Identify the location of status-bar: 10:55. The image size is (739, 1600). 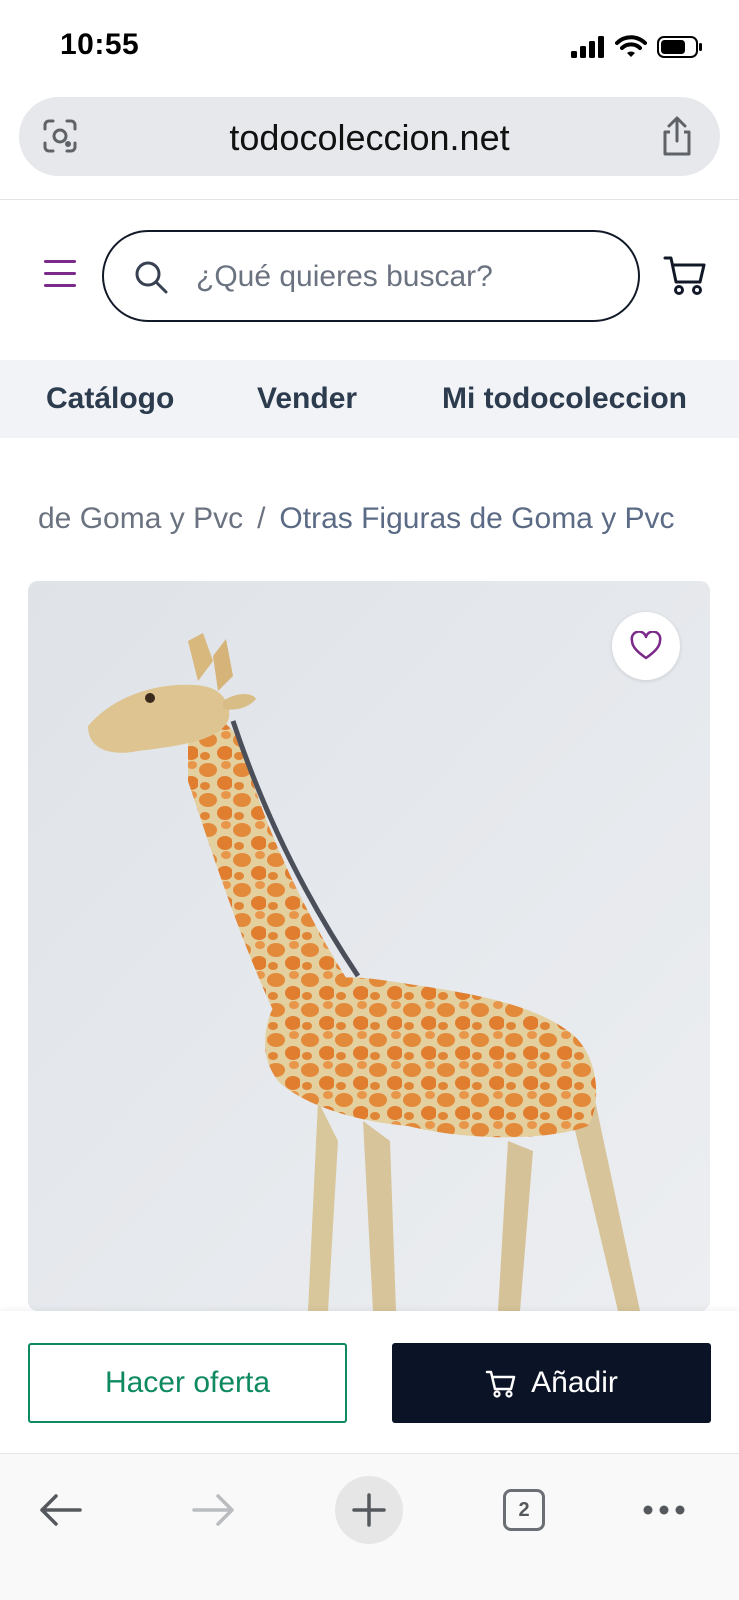
(369, 48).